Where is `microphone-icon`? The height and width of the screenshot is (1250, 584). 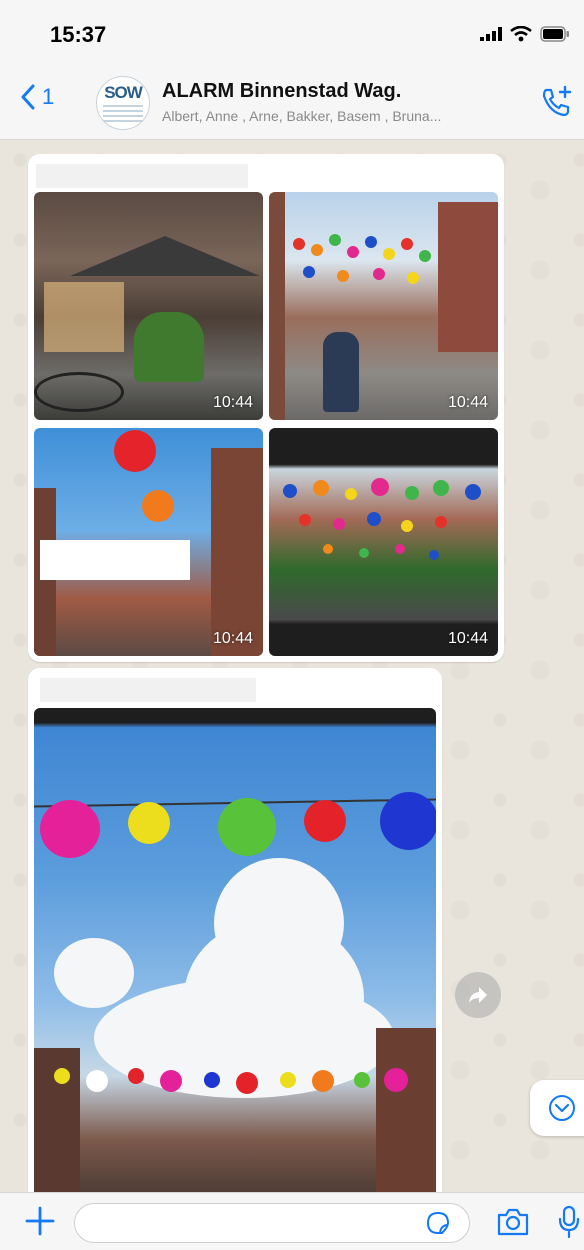
microphone-icon is located at coordinates (569, 1222).